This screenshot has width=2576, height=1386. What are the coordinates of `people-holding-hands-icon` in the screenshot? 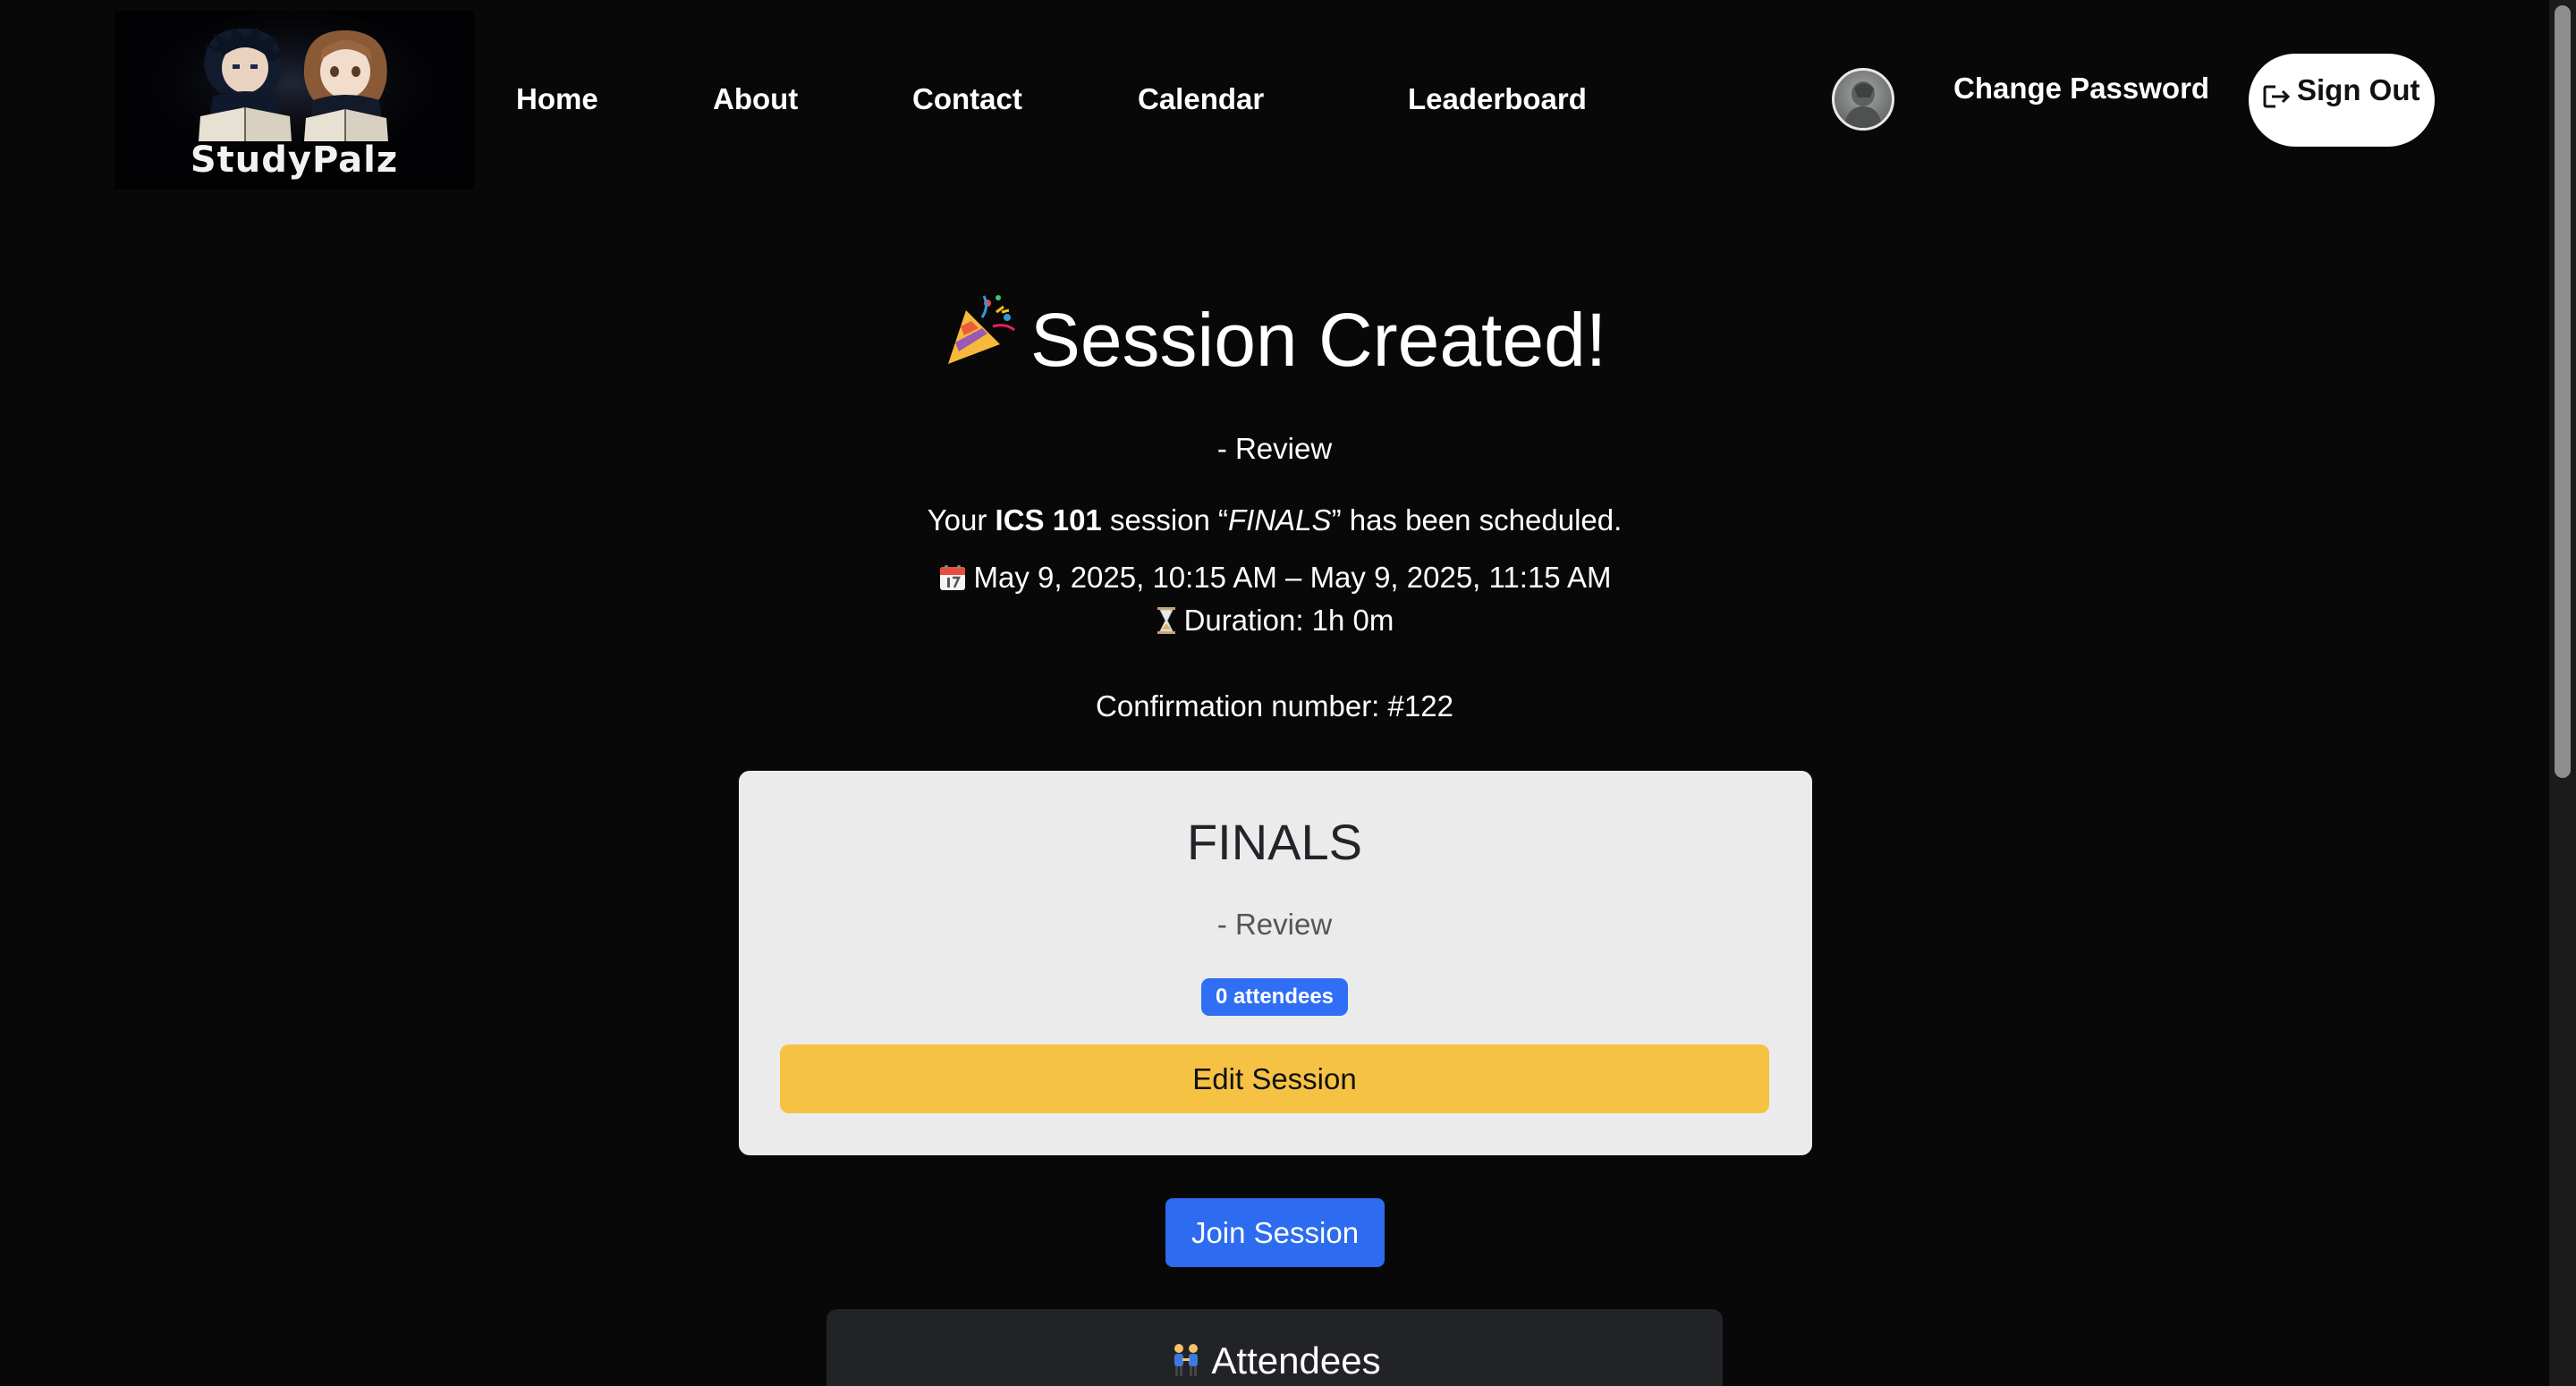 It's located at (1186, 1363).